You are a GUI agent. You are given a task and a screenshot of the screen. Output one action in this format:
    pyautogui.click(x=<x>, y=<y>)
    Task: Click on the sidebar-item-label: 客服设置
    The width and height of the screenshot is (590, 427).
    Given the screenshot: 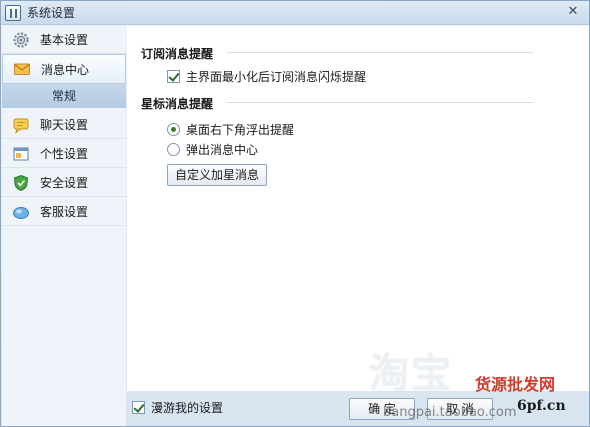 What is the action you would take?
    pyautogui.click(x=64, y=212)
    